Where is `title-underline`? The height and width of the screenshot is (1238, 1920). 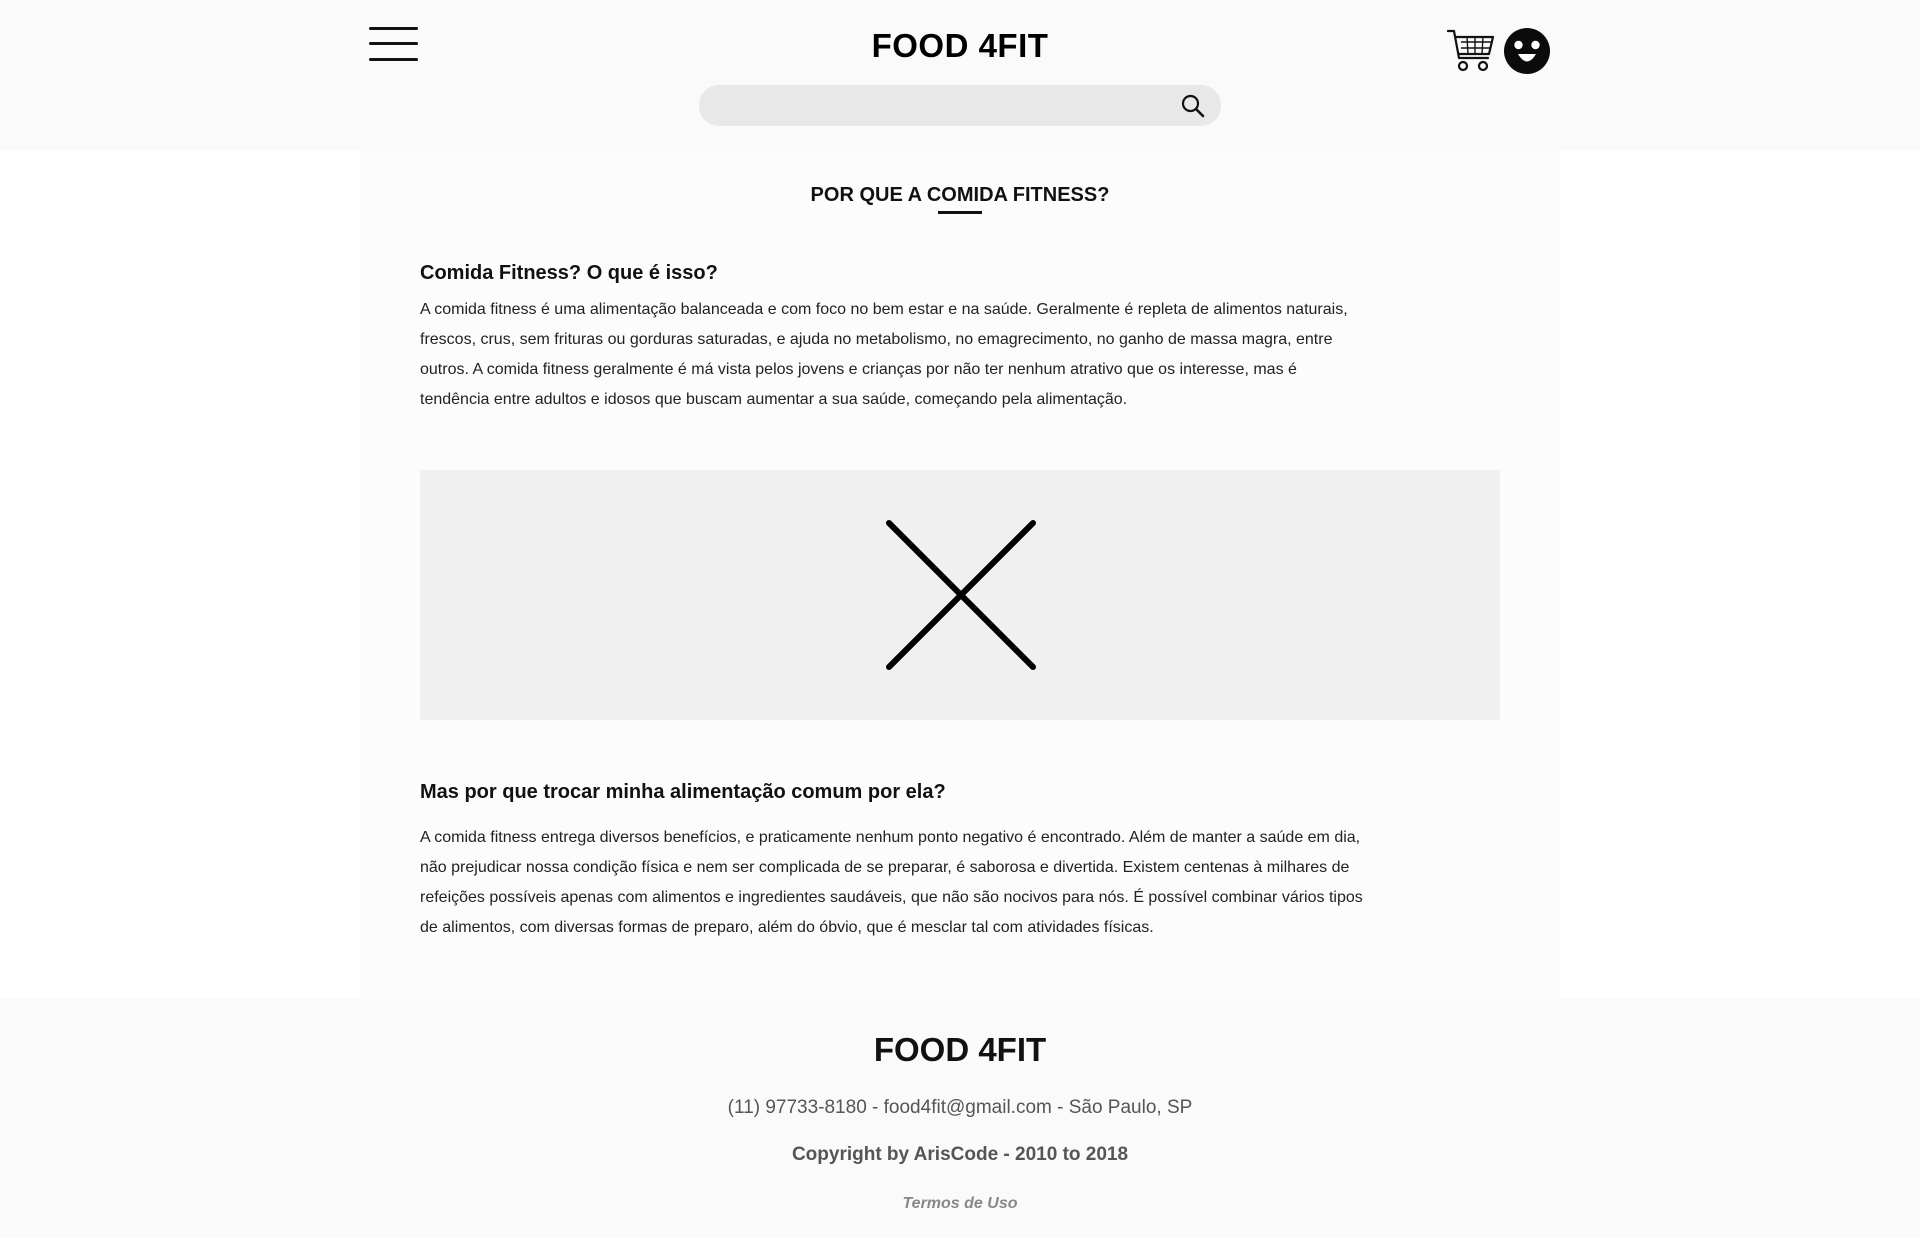 title-underline is located at coordinates (960, 212).